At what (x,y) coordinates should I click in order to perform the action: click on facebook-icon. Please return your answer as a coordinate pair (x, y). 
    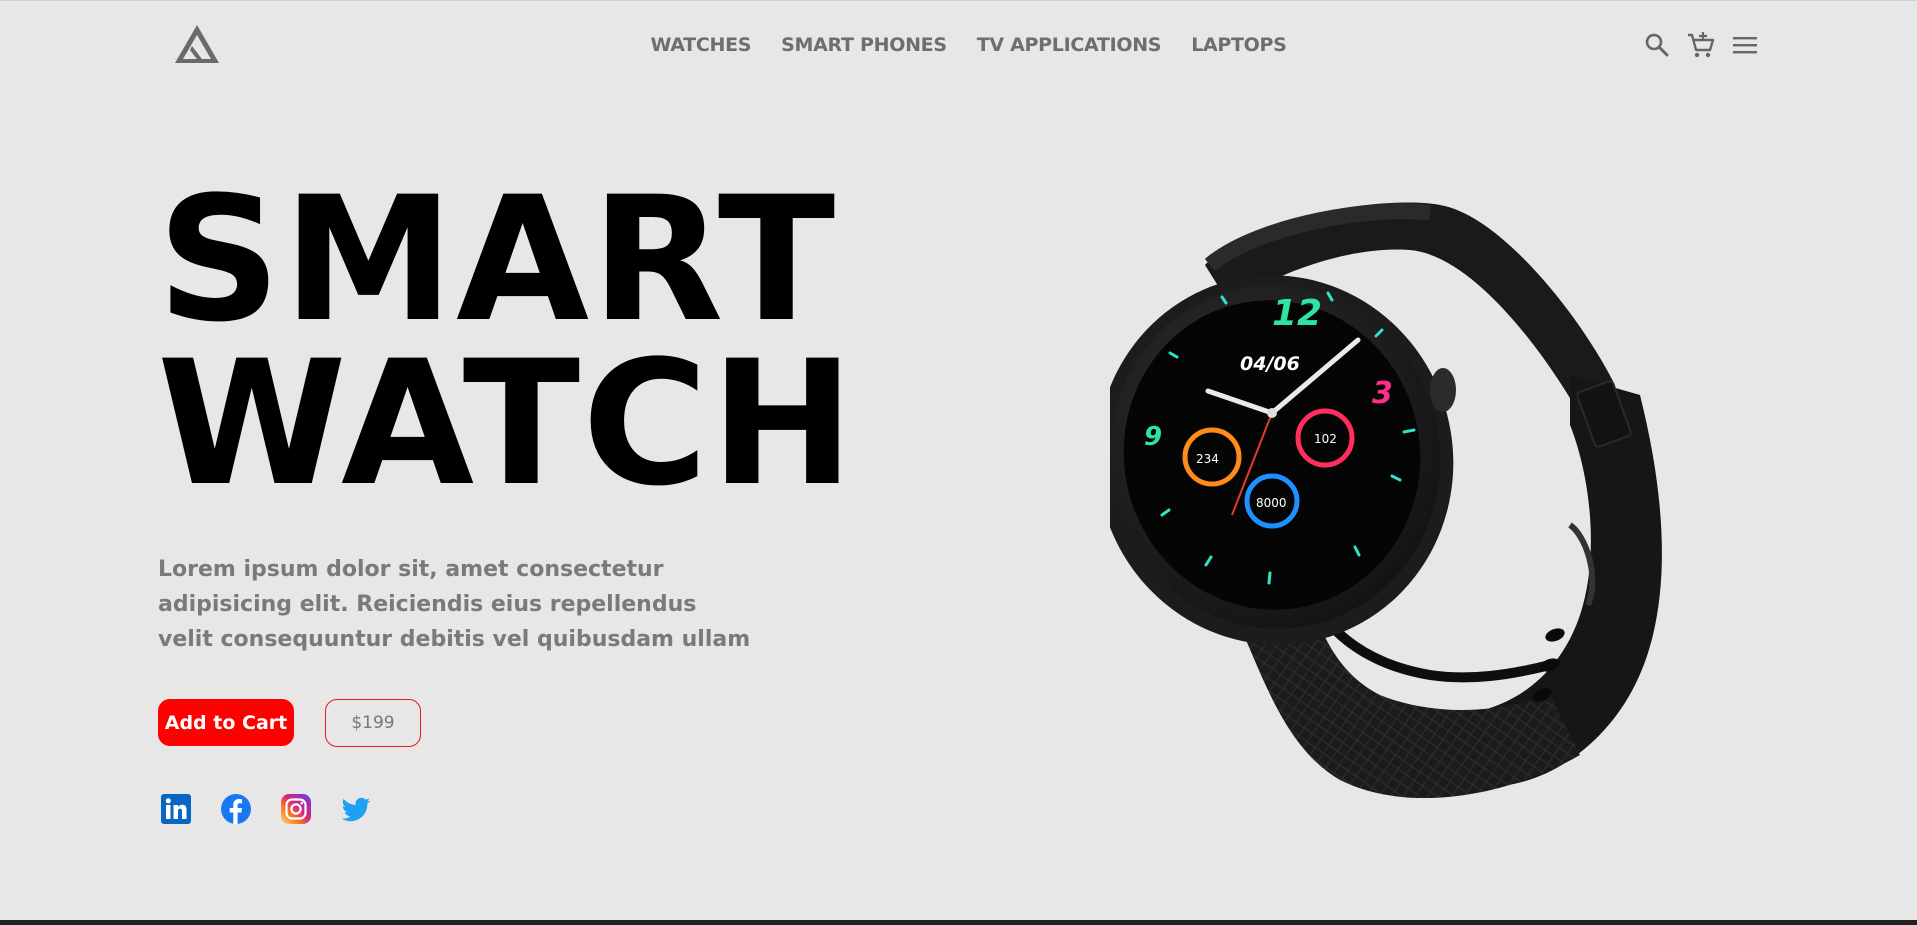
    Looking at the image, I should click on (236, 809).